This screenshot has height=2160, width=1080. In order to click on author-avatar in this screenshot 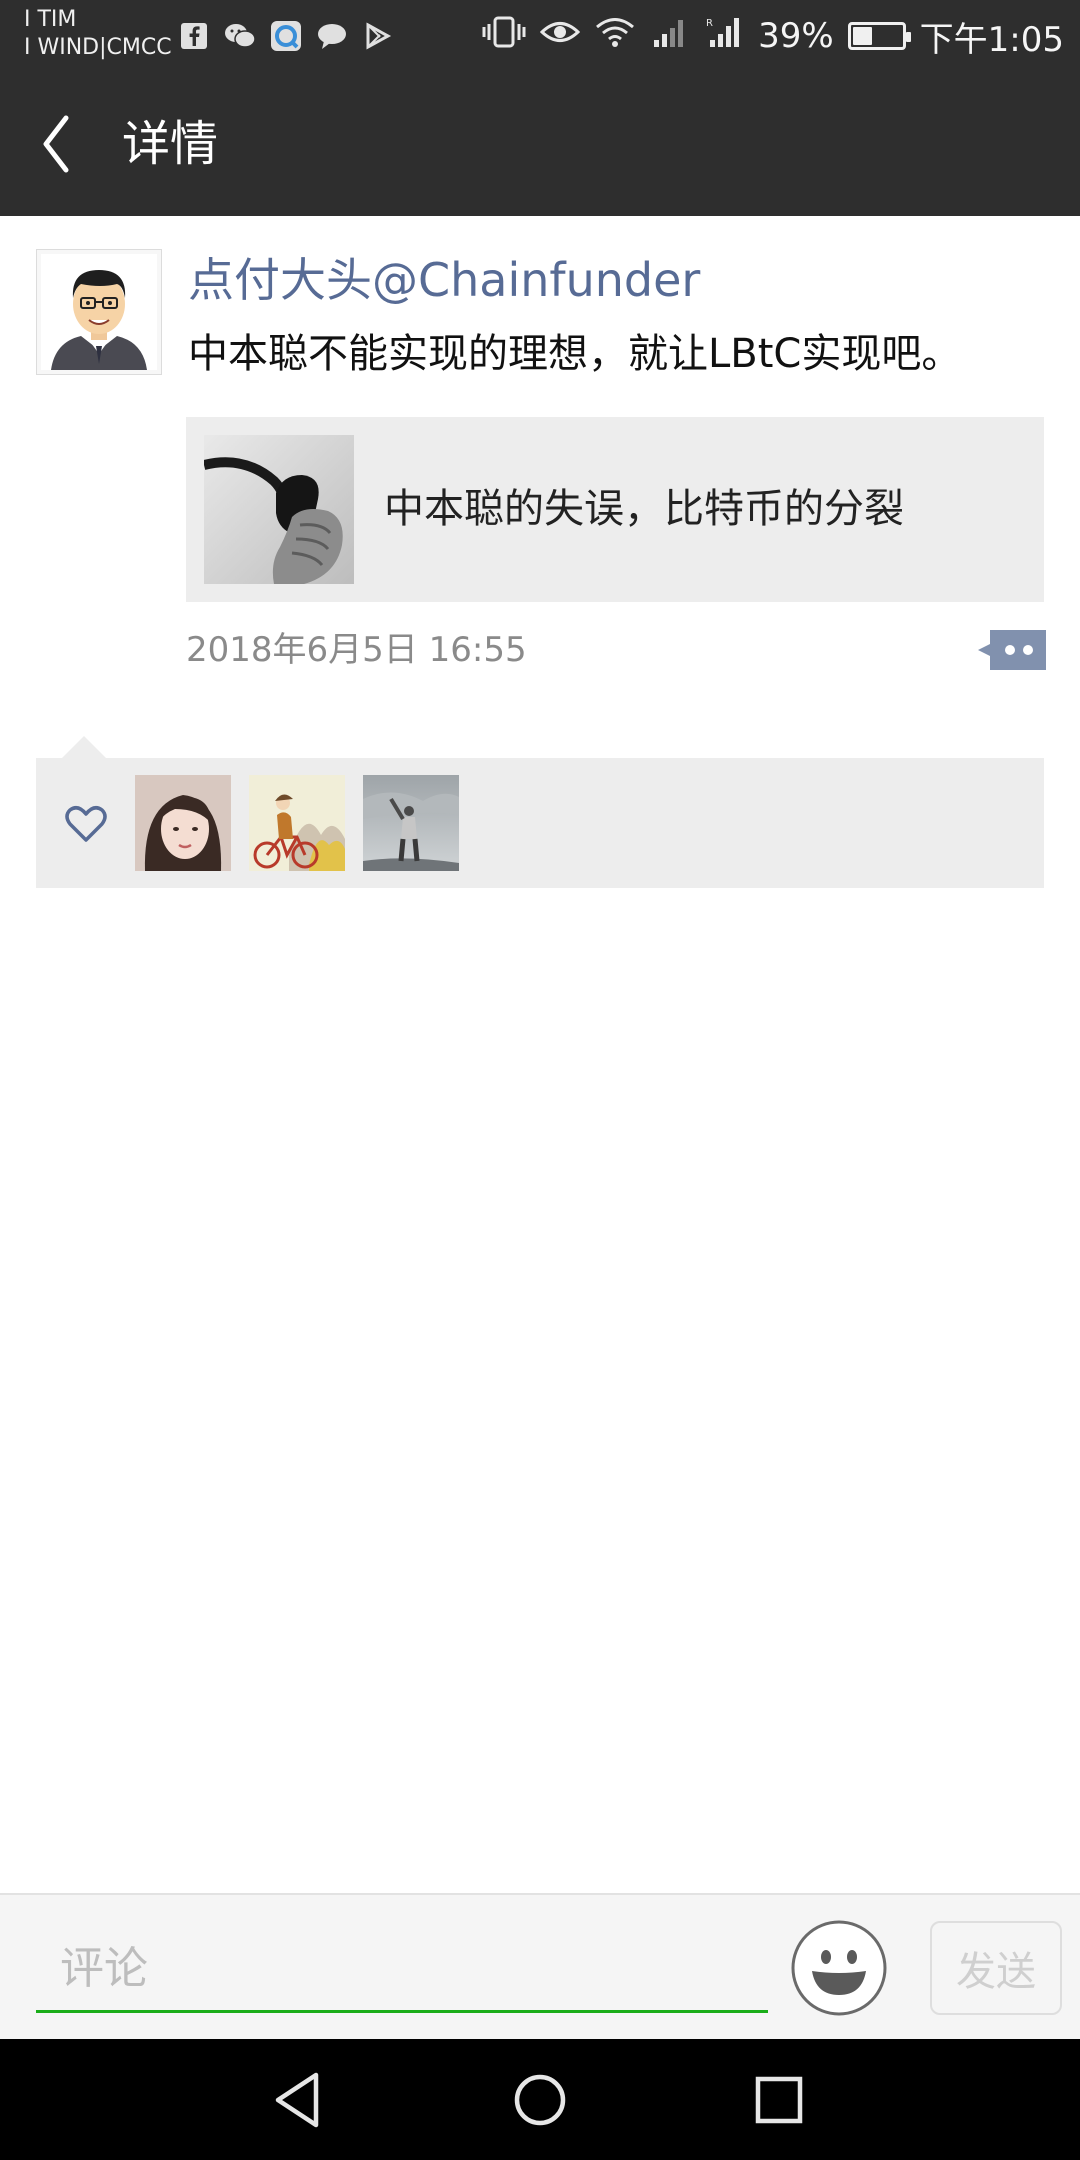, I will do `click(99, 312)`.